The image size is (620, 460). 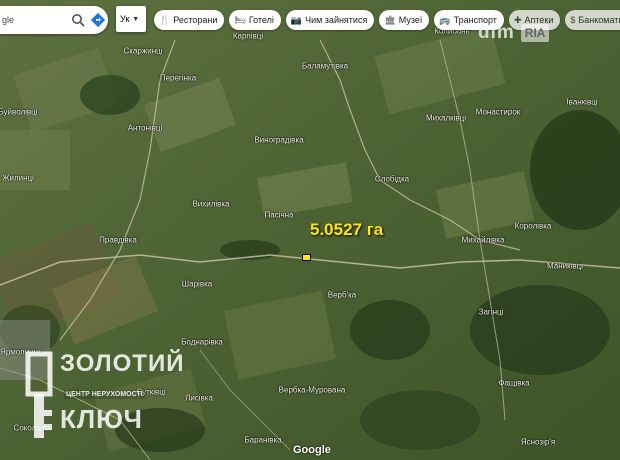 What do you see at coordinates (278, 215) in the screenshot?
I see `place-label: Пасічна` at bounding box center [278, 215].